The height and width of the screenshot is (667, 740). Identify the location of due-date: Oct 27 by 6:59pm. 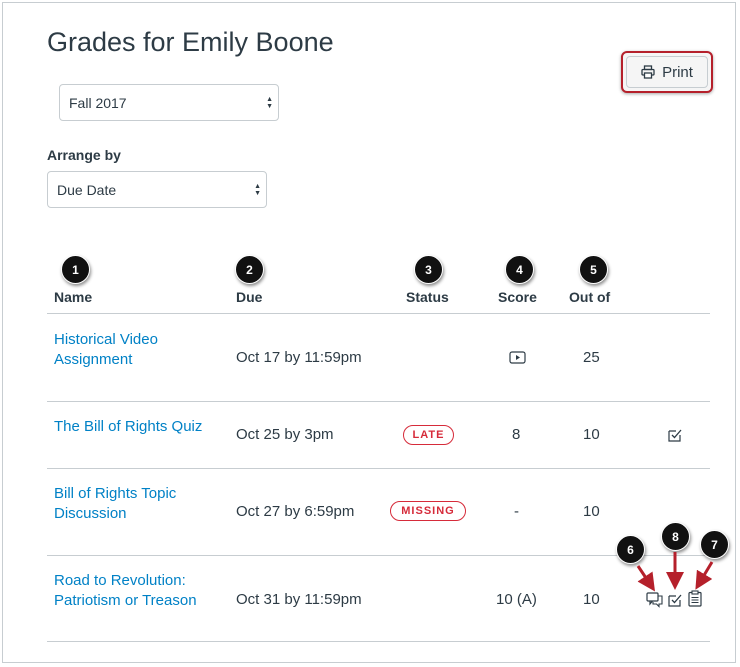
(295, 511).